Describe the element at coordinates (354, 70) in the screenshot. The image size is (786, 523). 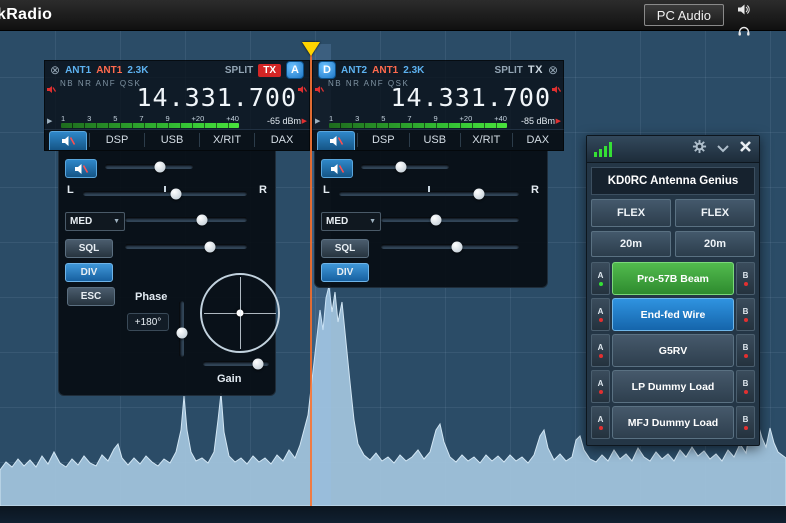
I see `rx-antenna-label: ANT2` at that location.